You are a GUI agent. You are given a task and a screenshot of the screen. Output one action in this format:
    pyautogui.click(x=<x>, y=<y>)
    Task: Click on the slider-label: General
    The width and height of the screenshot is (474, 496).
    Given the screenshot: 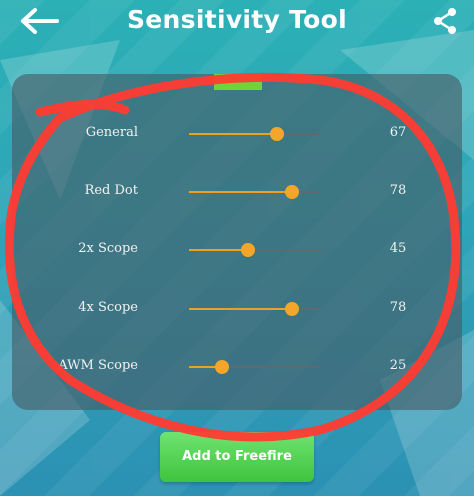 What is the action you would take?
    pyautogui.click(x=111, y=132)
    